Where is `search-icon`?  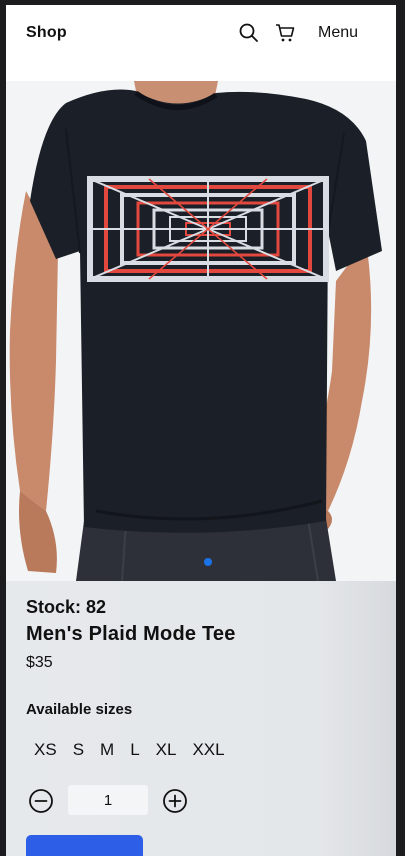 search-icon is located at coordinates (249, 33).